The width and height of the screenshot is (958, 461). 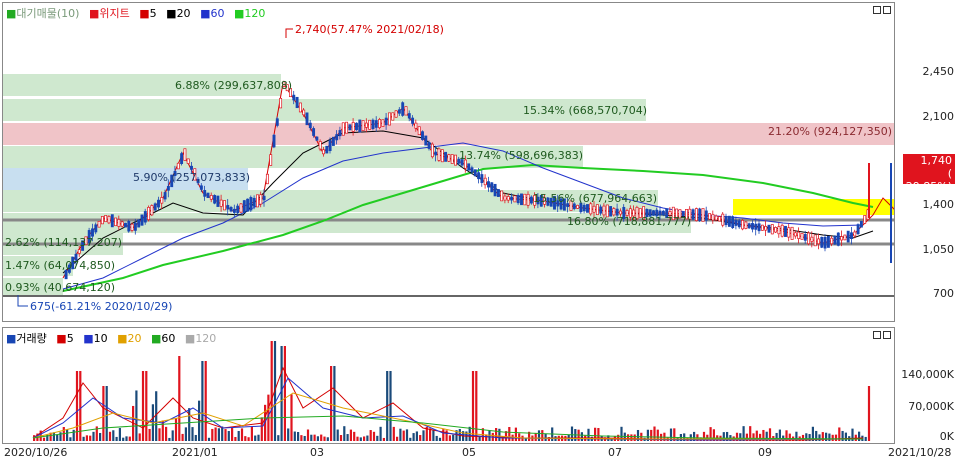 I want to click on date-tick: 07, so click(x=615, y=452).